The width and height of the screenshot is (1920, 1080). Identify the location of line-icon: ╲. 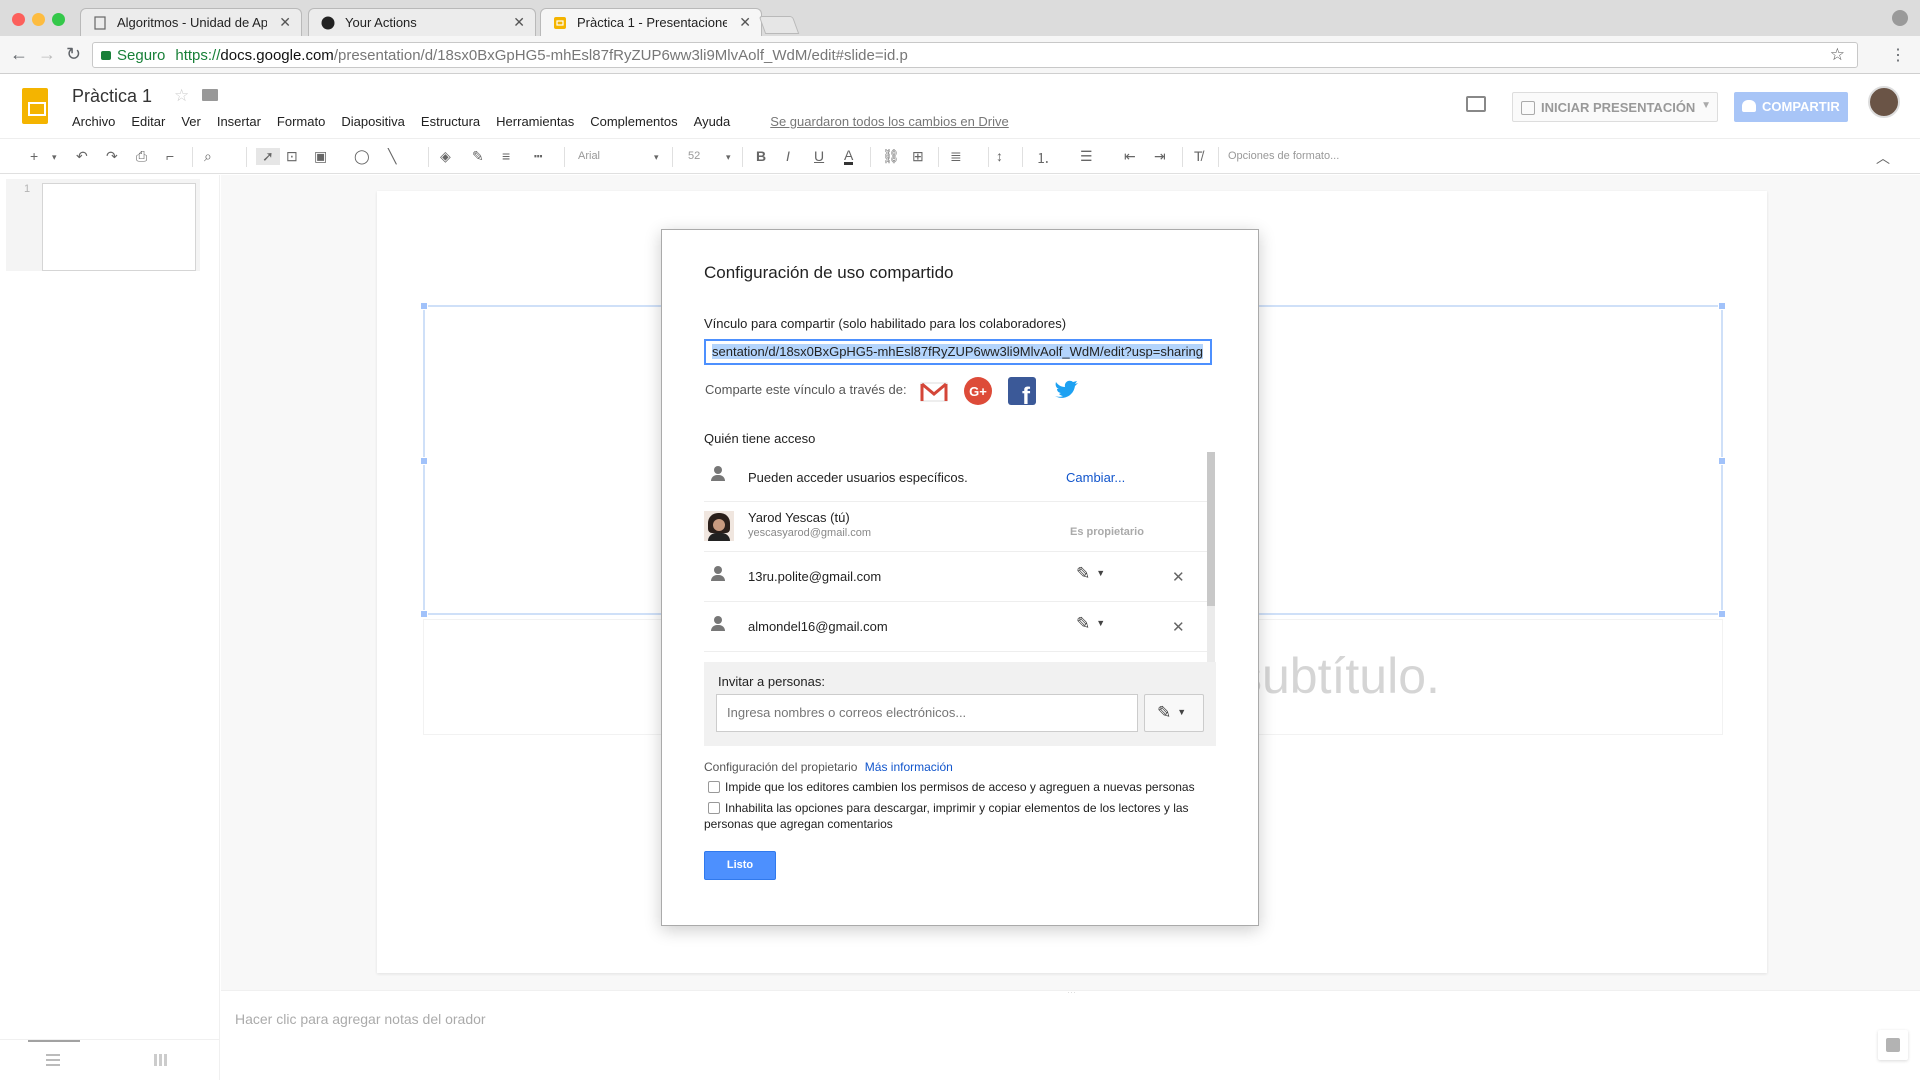
(392, 156).